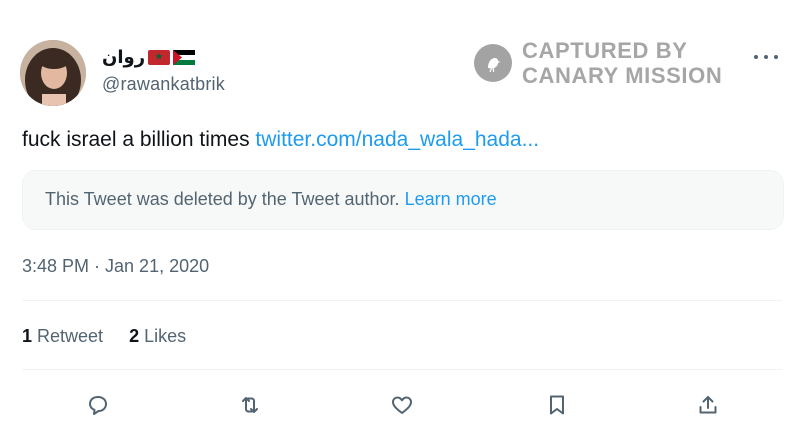 The width and height of the screenshot is (800, 436). What do you see at coordinates (451, 199) in the screenshot?
I see `learn-more-link: Learn more` at bounding box center [451, 199].